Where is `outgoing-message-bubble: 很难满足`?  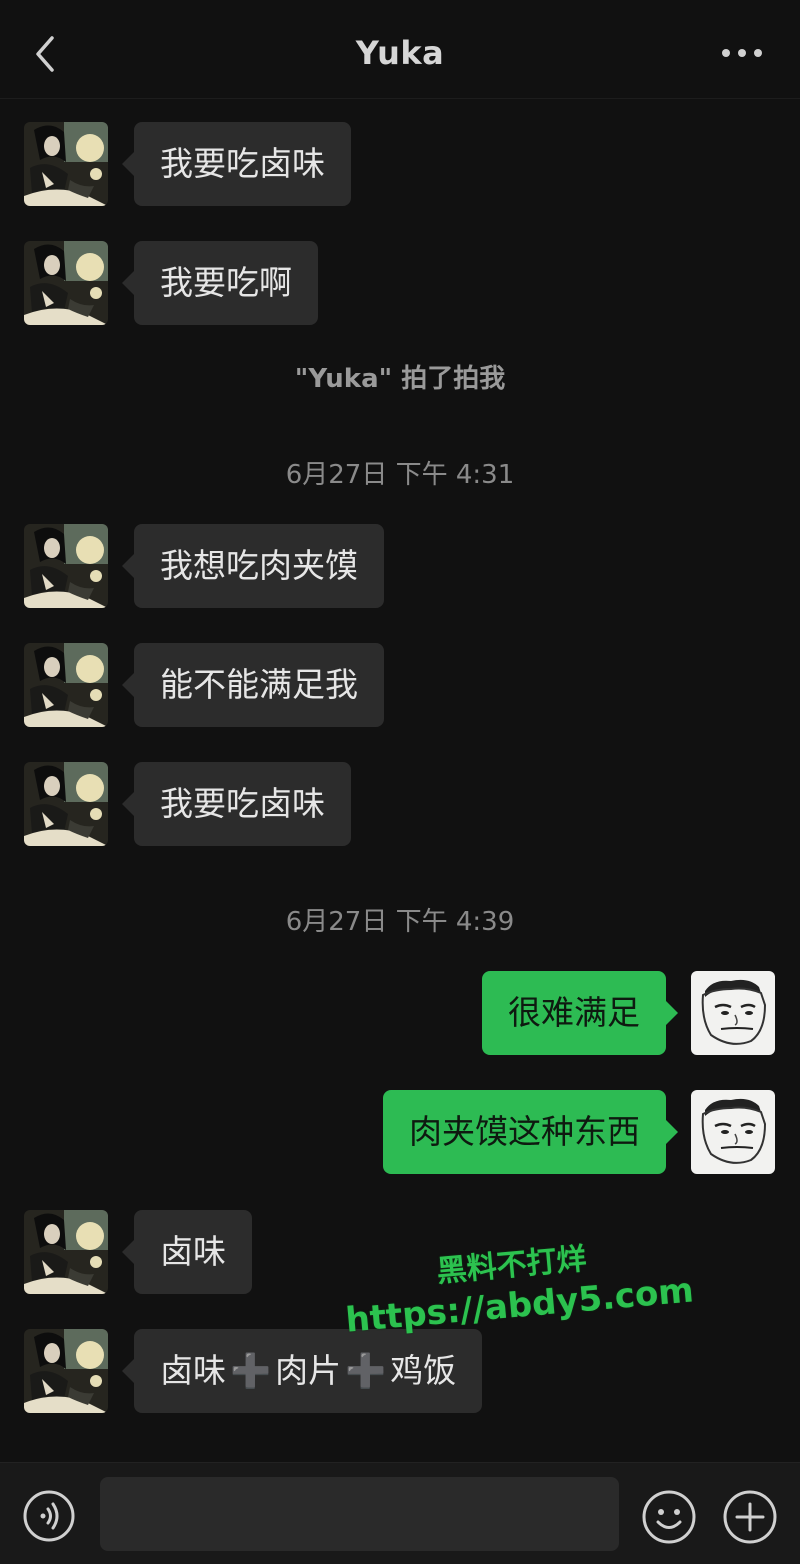 outgoing-message-bubble: 很难满足 is located at coordinates (580, 1013).